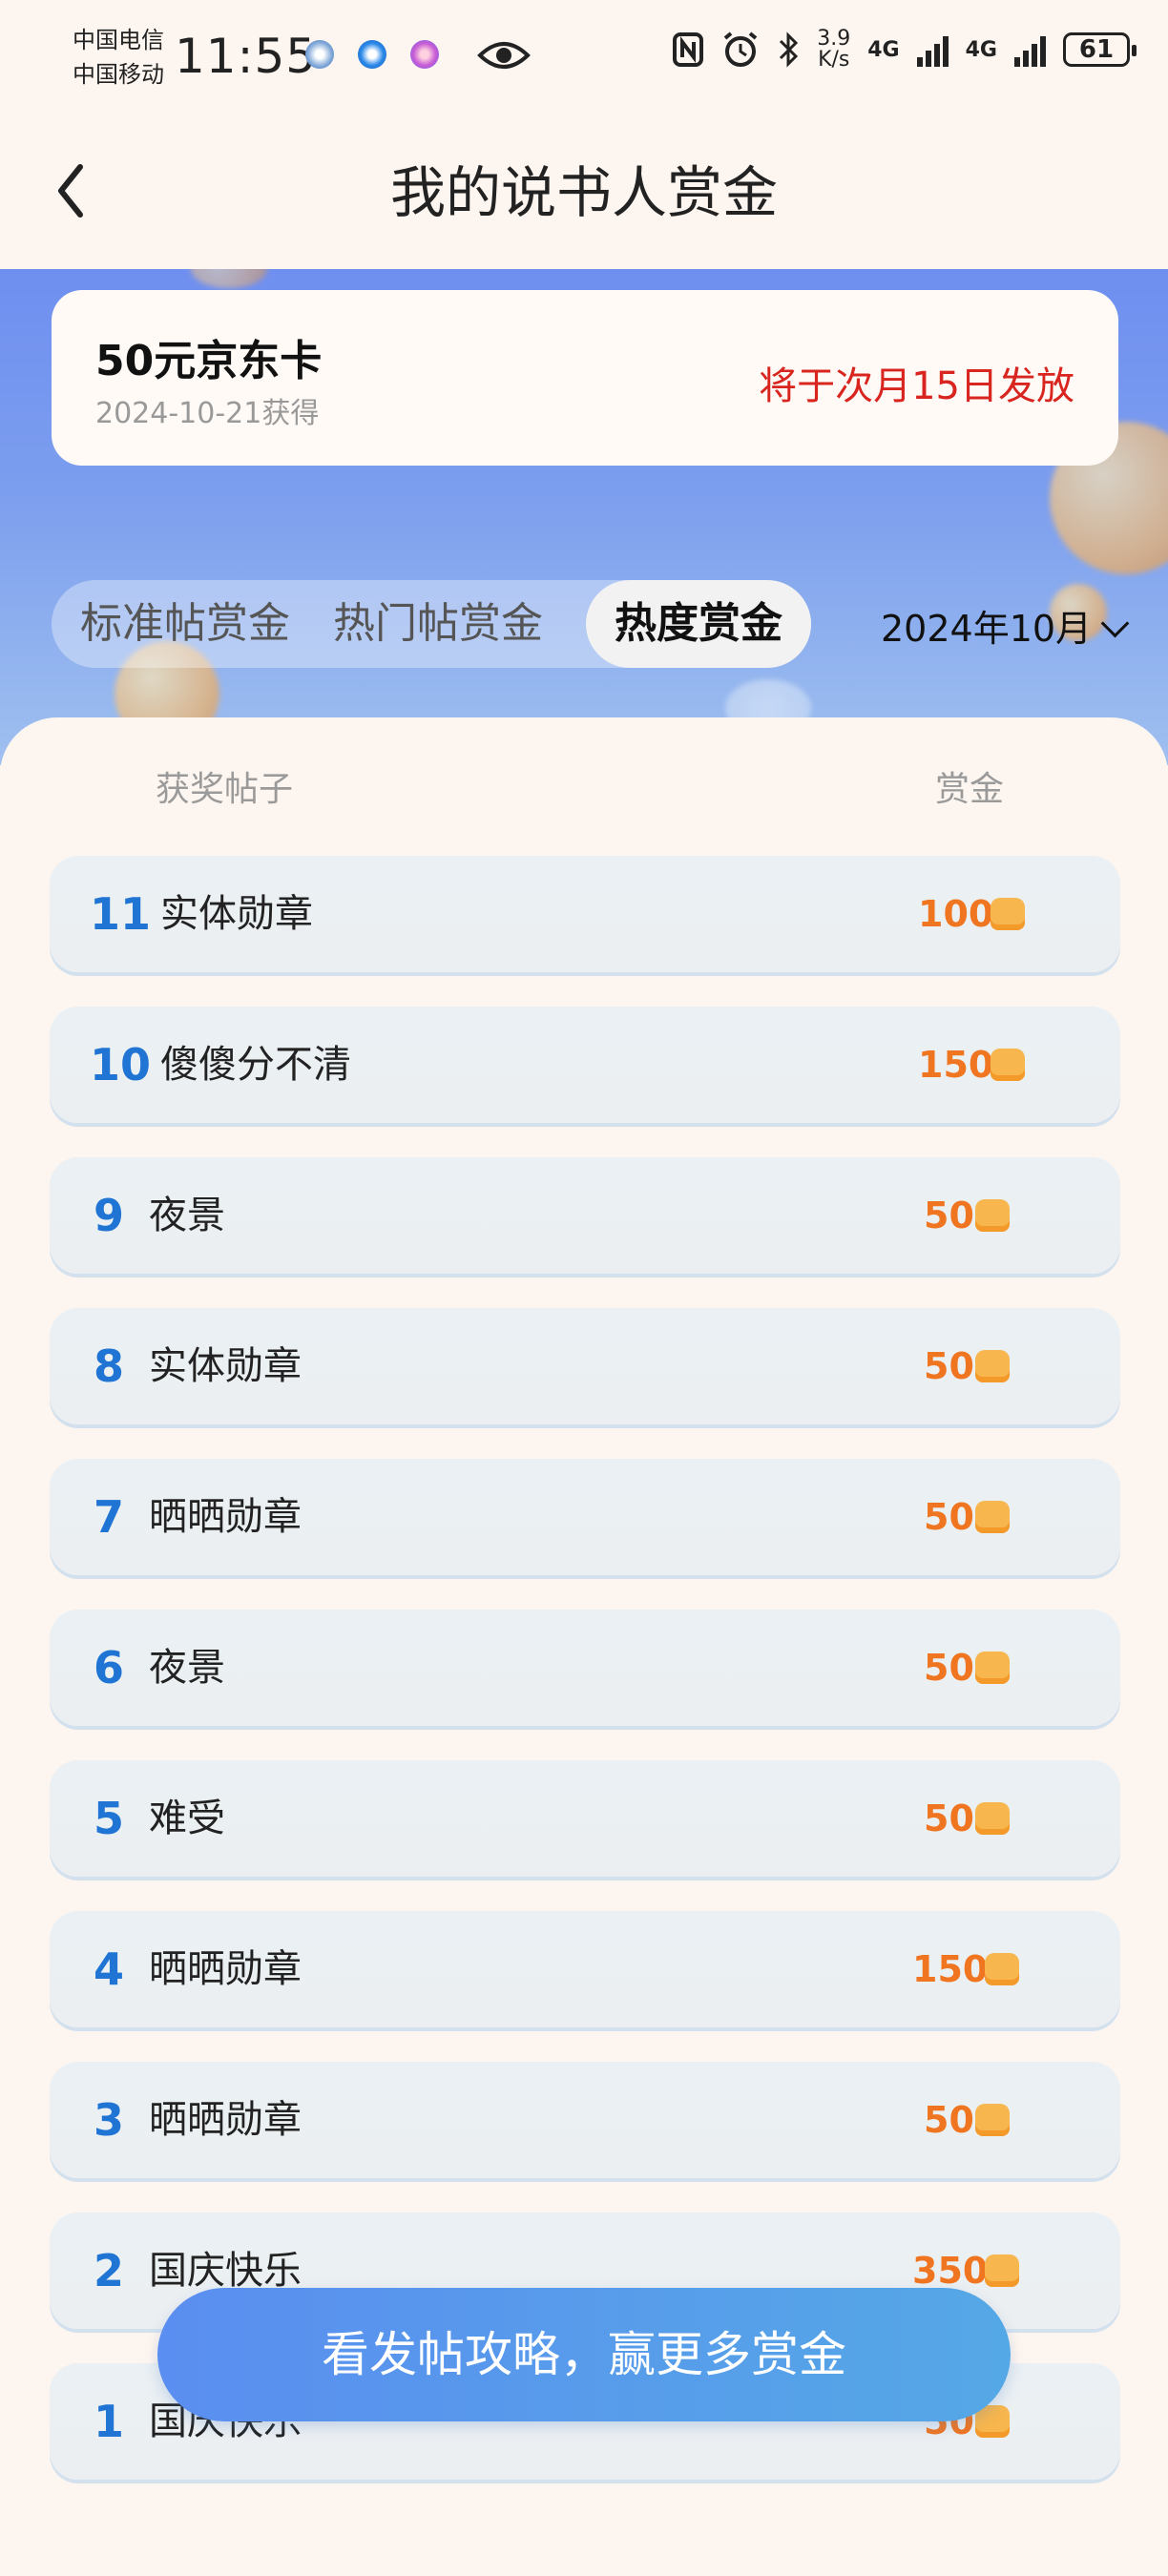 The height and width of the screenshot is (2576, 1168). I want to click on rank-number: 3, so click(109, 2120).